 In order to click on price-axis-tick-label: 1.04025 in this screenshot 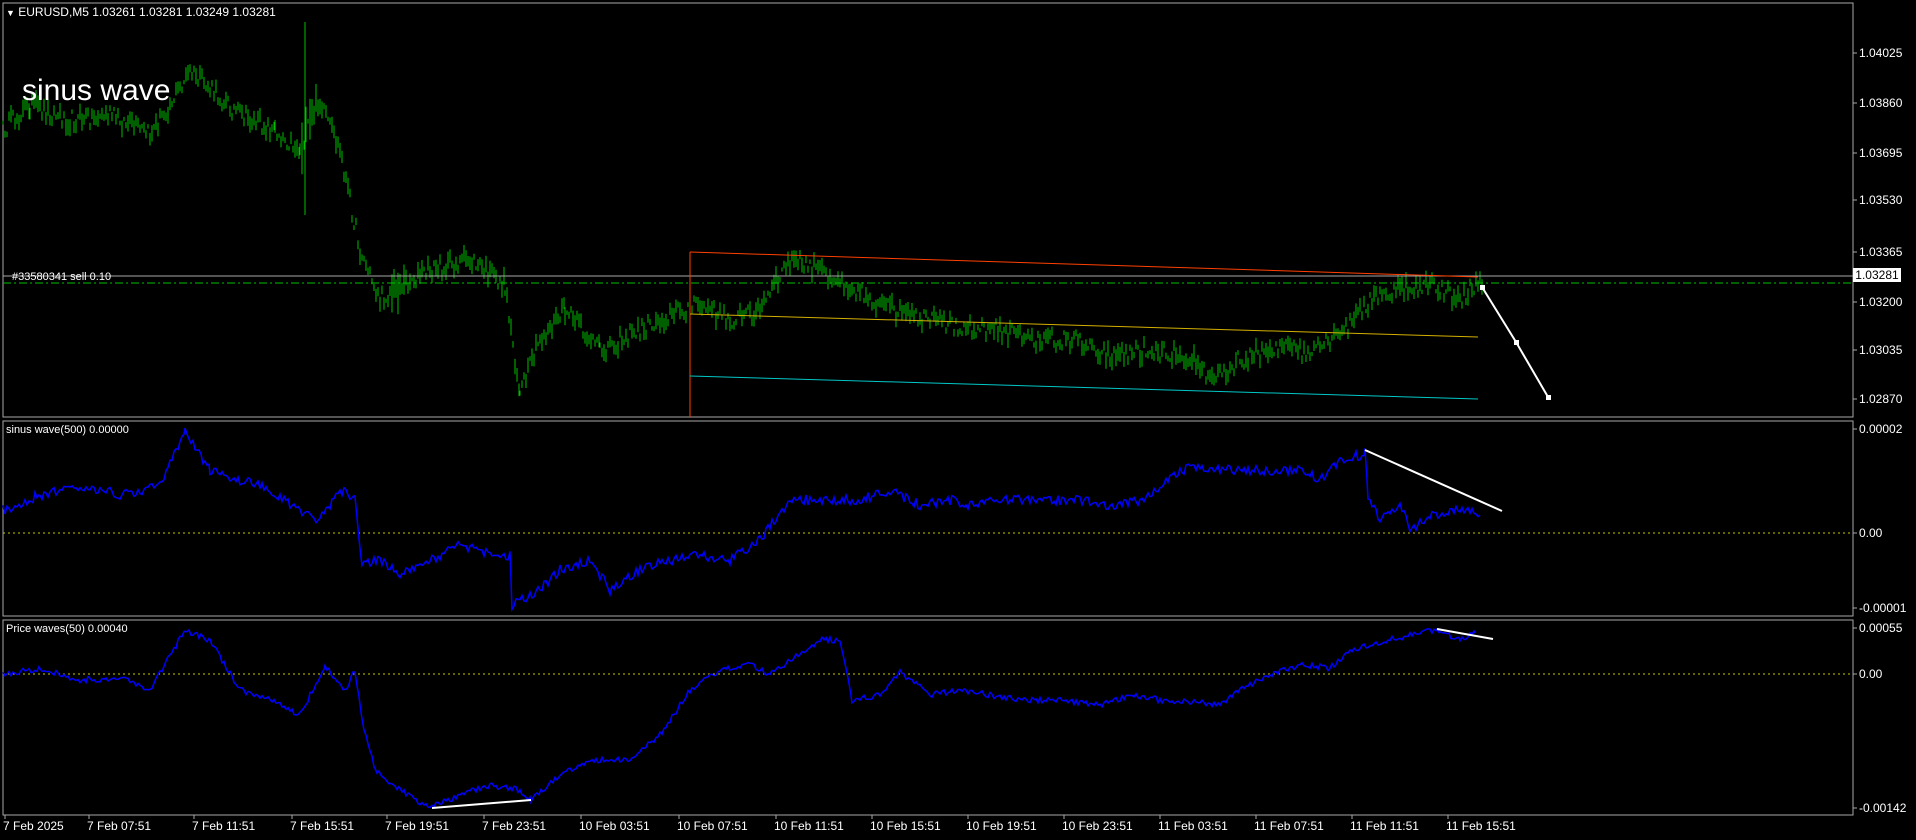, I will do `click(1881, 53)`.